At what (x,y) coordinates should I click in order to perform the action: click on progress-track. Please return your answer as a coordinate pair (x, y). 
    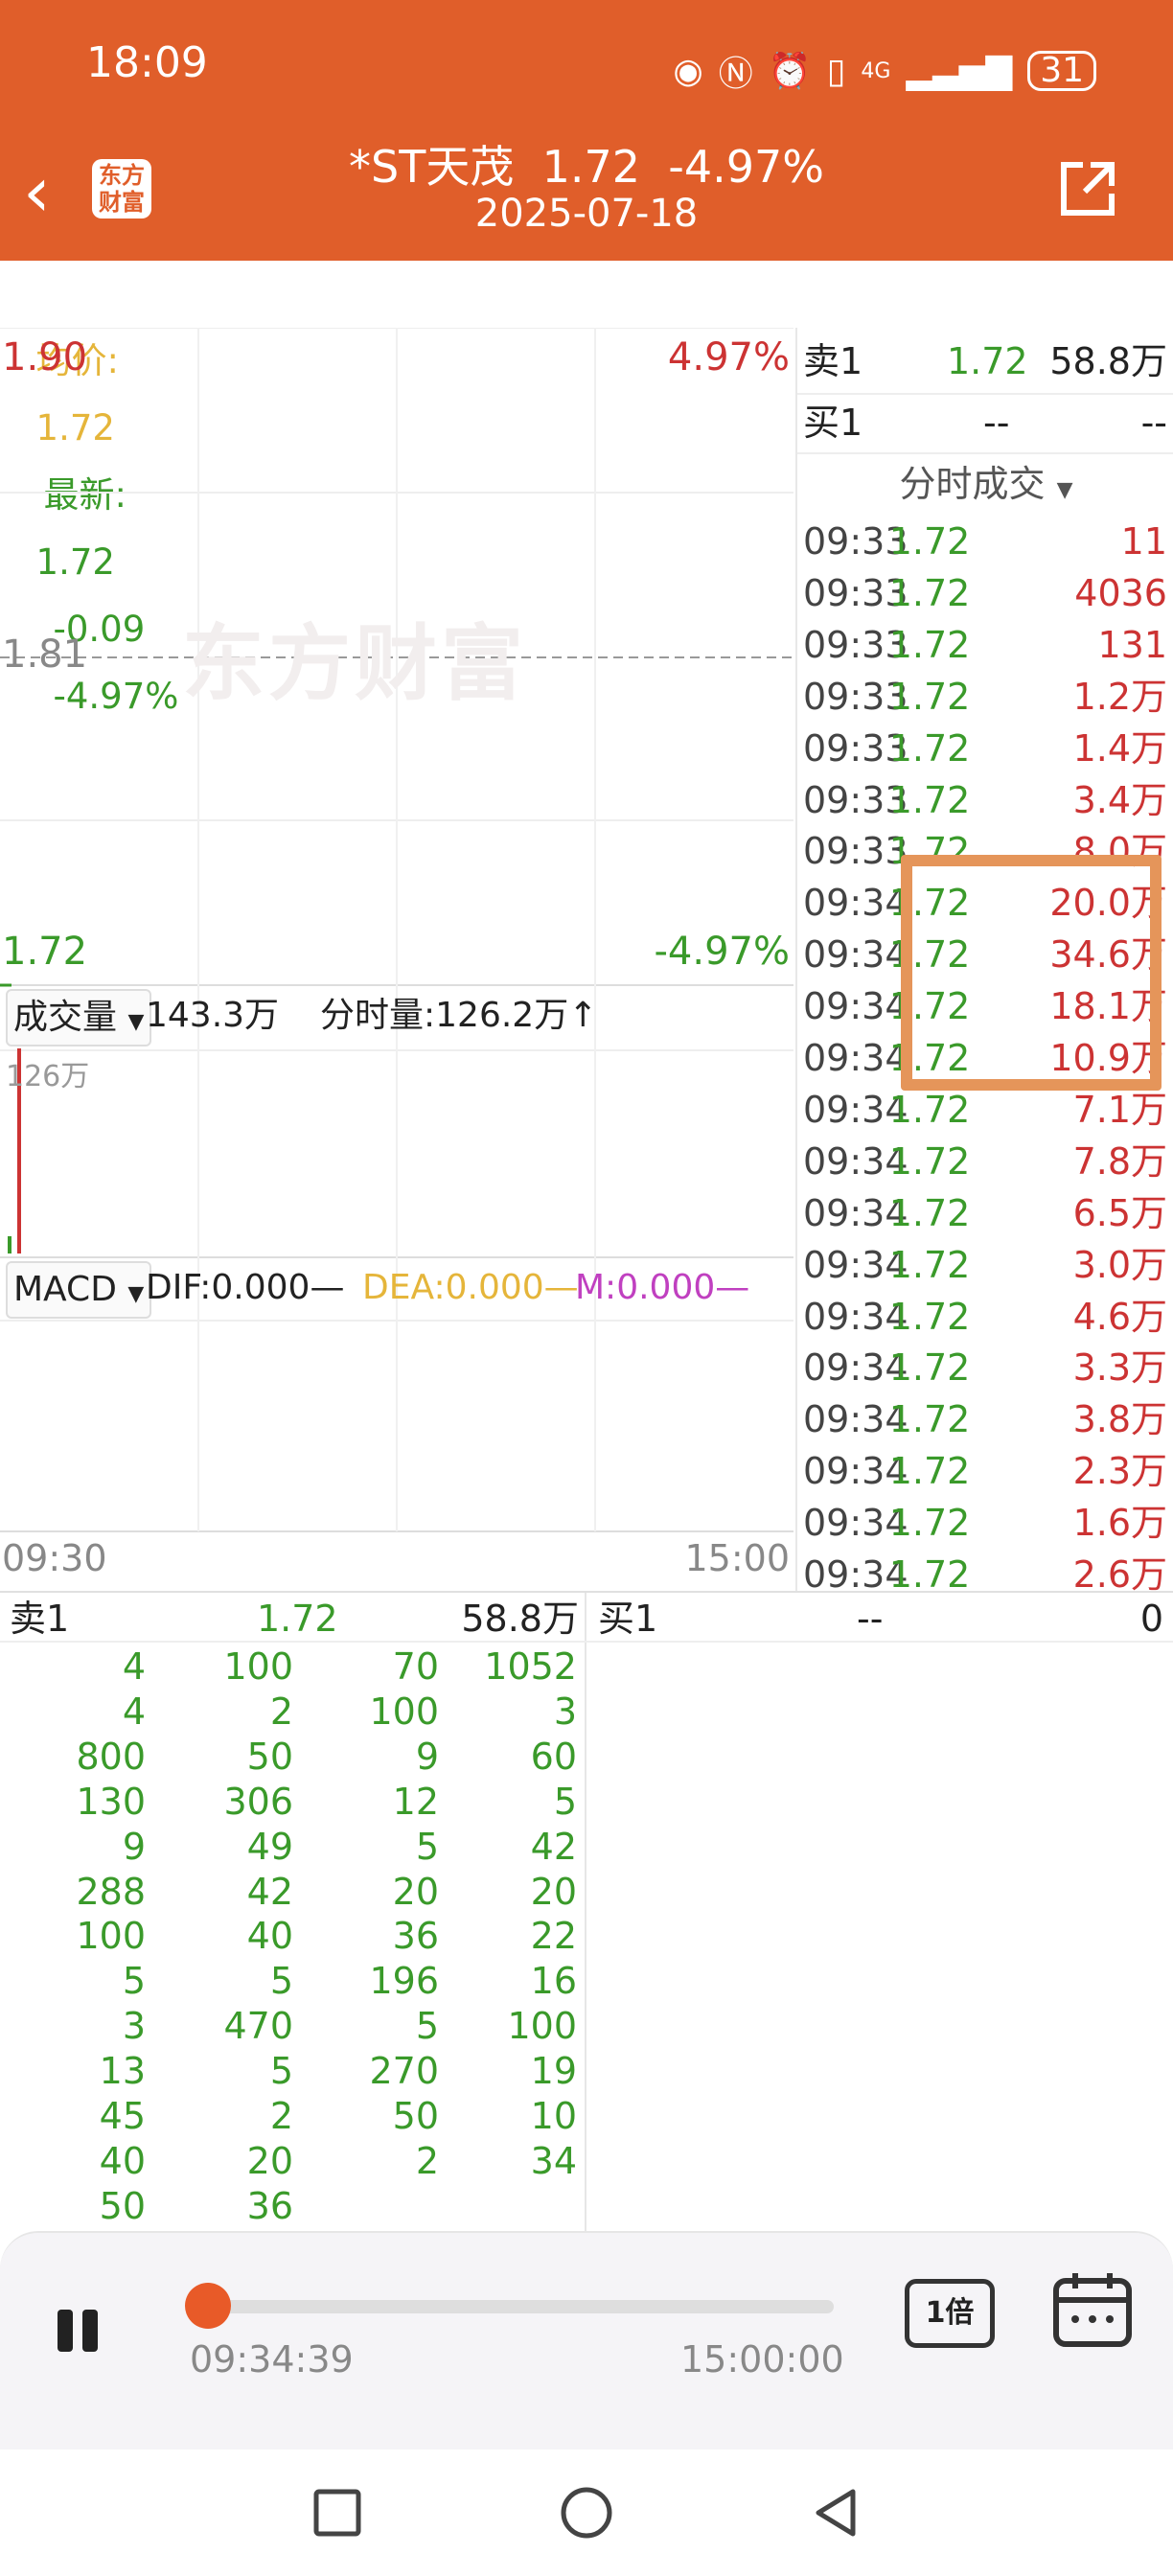
    Looking at the image, I should click on (513, 2306).